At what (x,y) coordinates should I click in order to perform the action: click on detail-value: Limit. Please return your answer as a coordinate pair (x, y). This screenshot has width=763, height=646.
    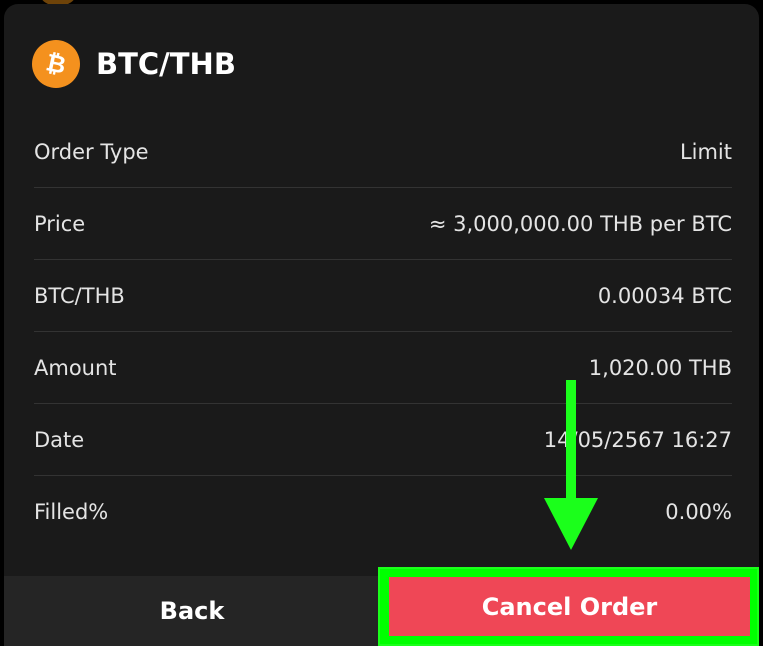
    Looking at the image, I should click on (705, 151).